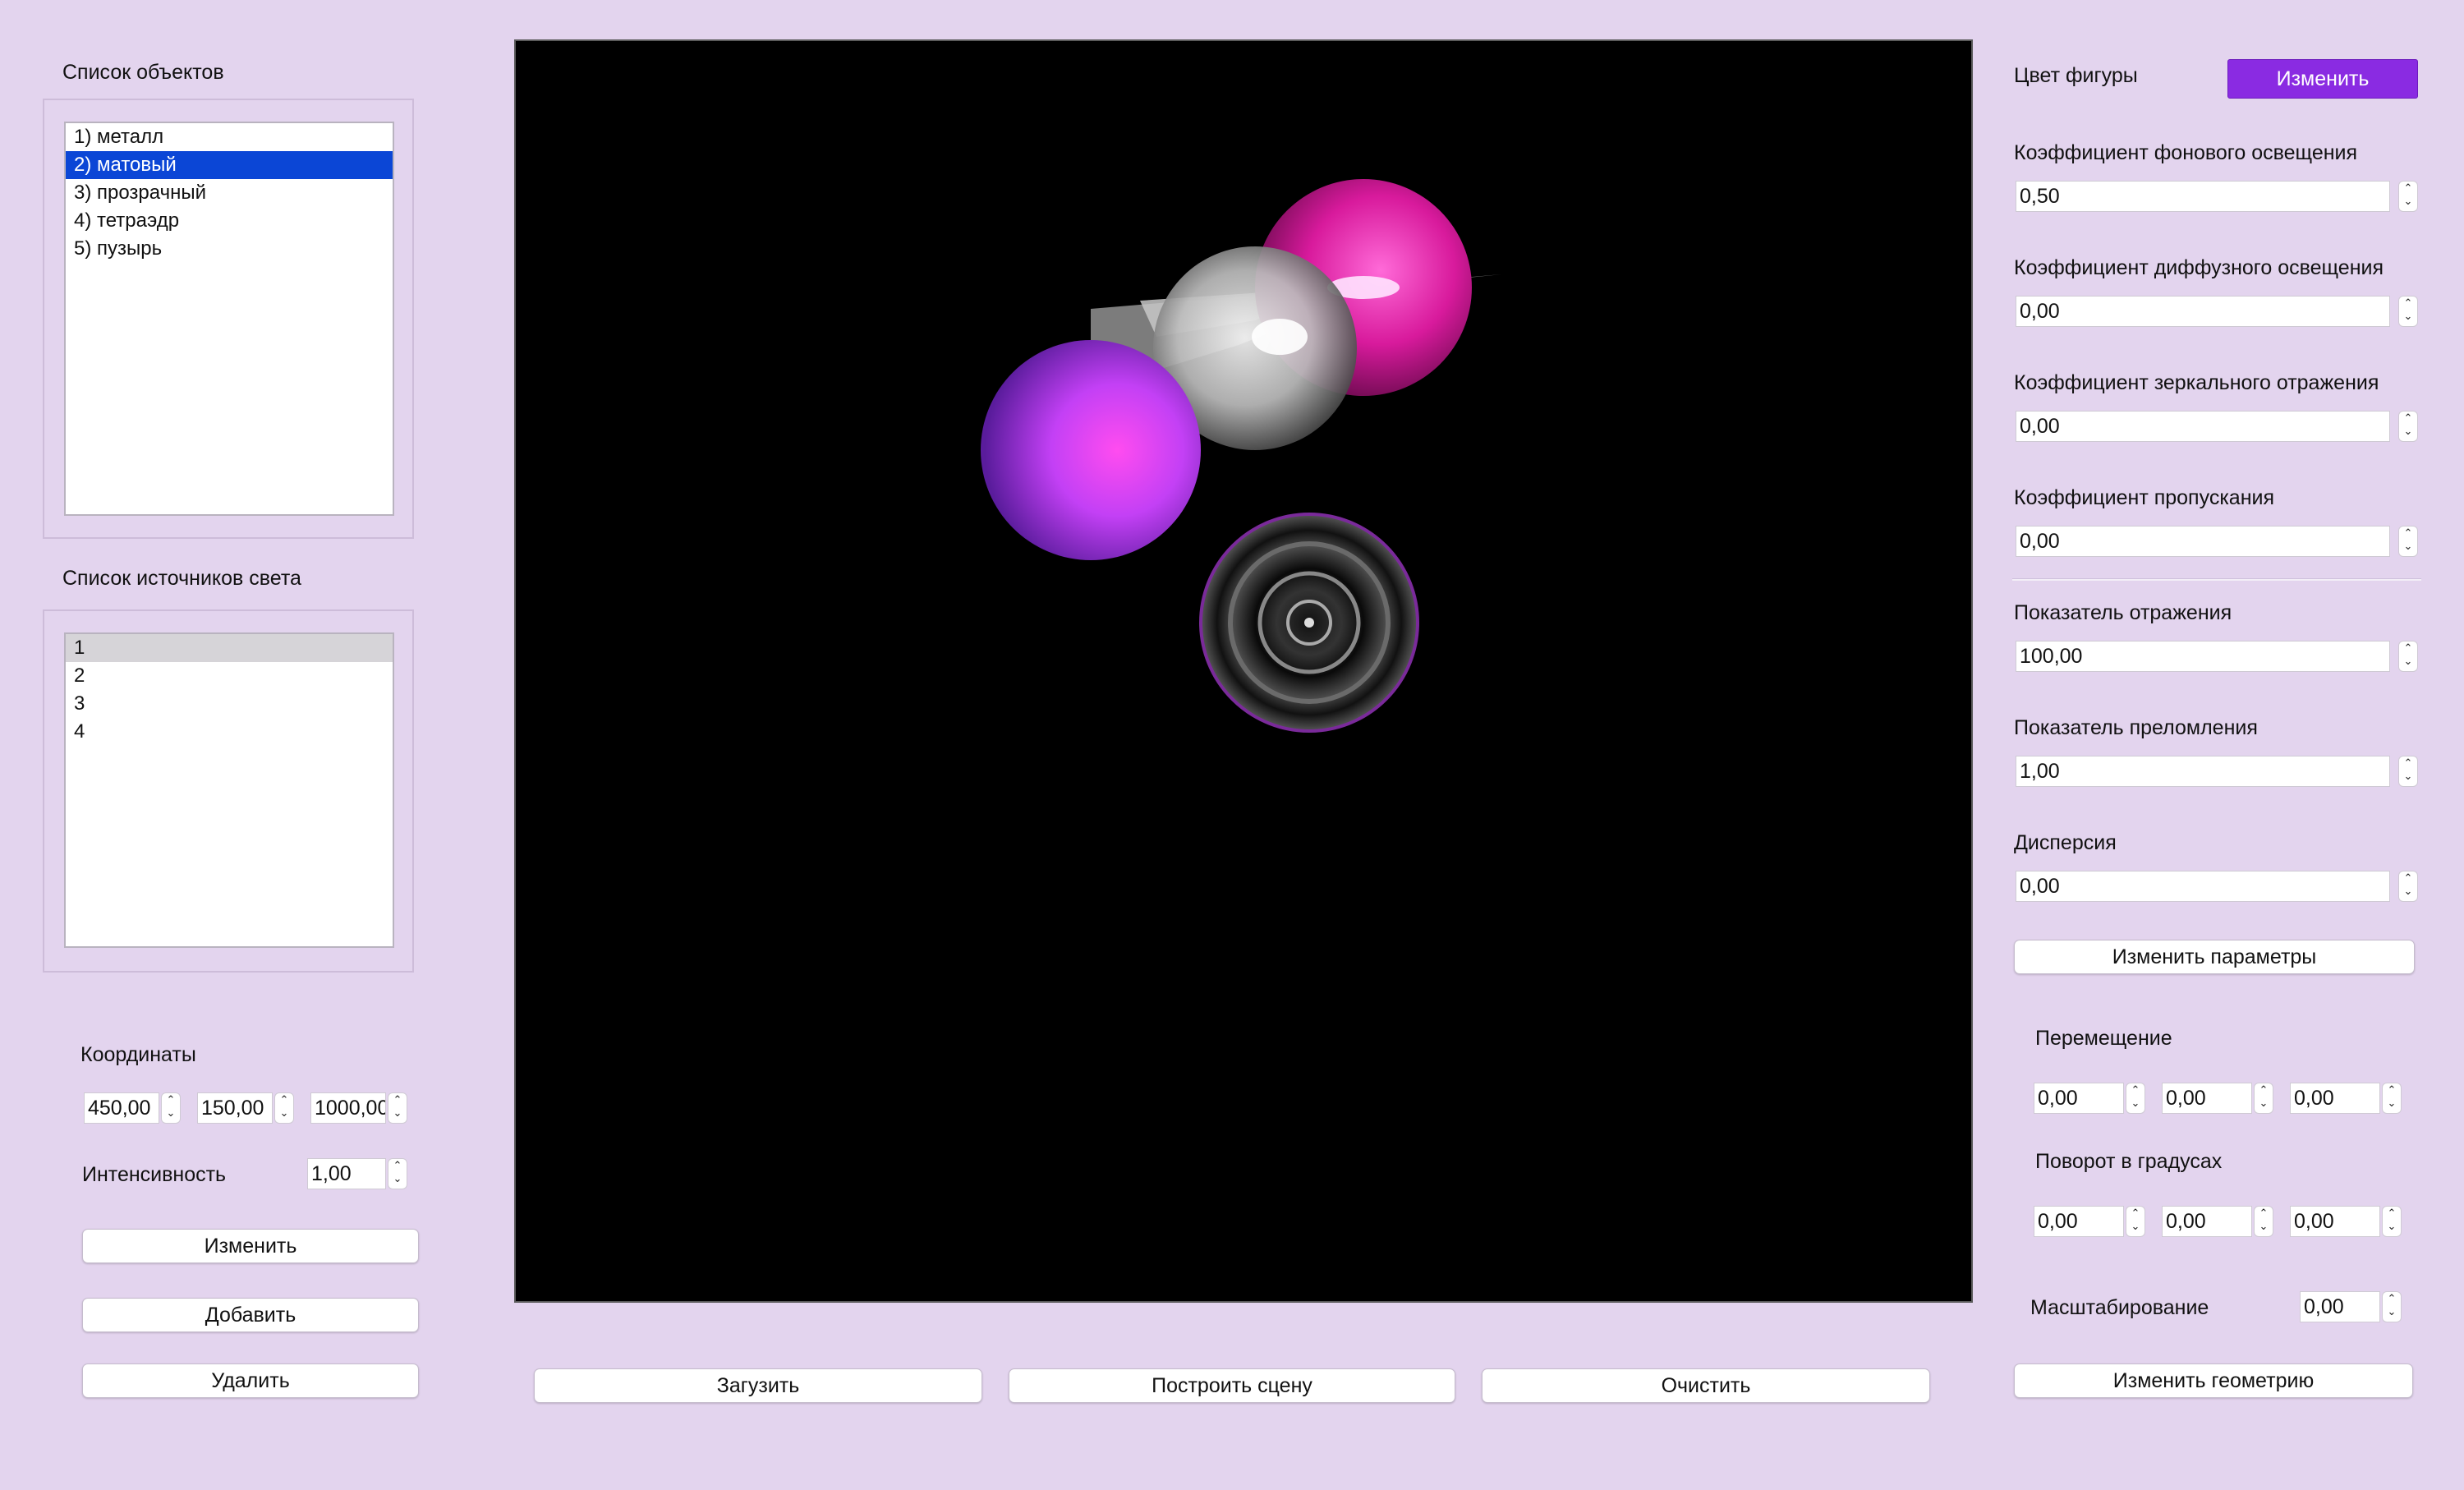 Image resolution: width=2464 pixels, height=1490 pixels. Describe the element at coordinates (2123, 612) in the screenshot. I see `reflection-exp-label: Показатель отражения` at that location.